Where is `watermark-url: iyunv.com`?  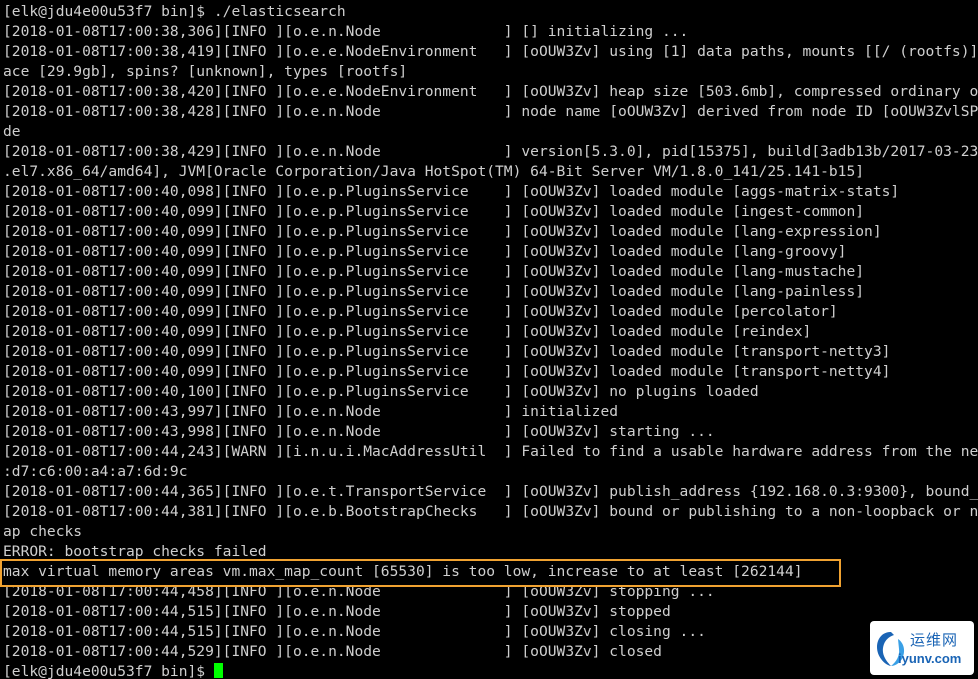 watermark-url: iyunv.com is located at coordinates (930, 658).